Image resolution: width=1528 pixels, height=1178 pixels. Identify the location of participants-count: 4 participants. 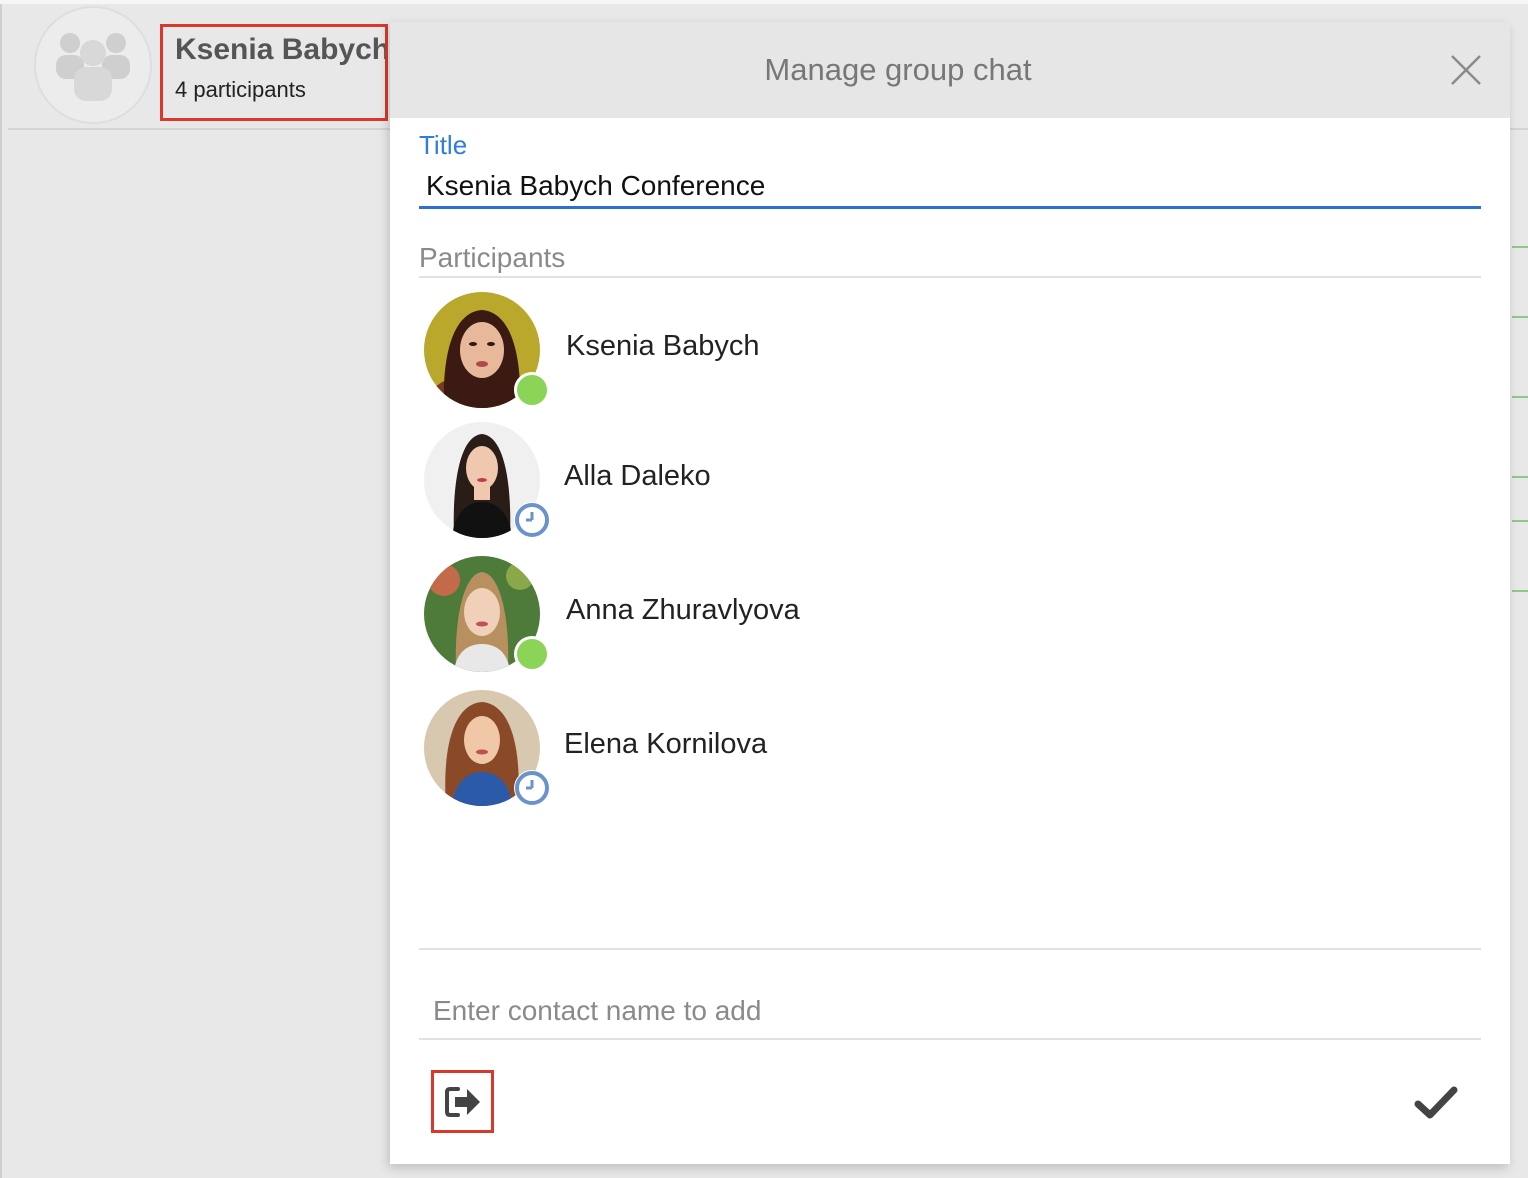
(240, 89).